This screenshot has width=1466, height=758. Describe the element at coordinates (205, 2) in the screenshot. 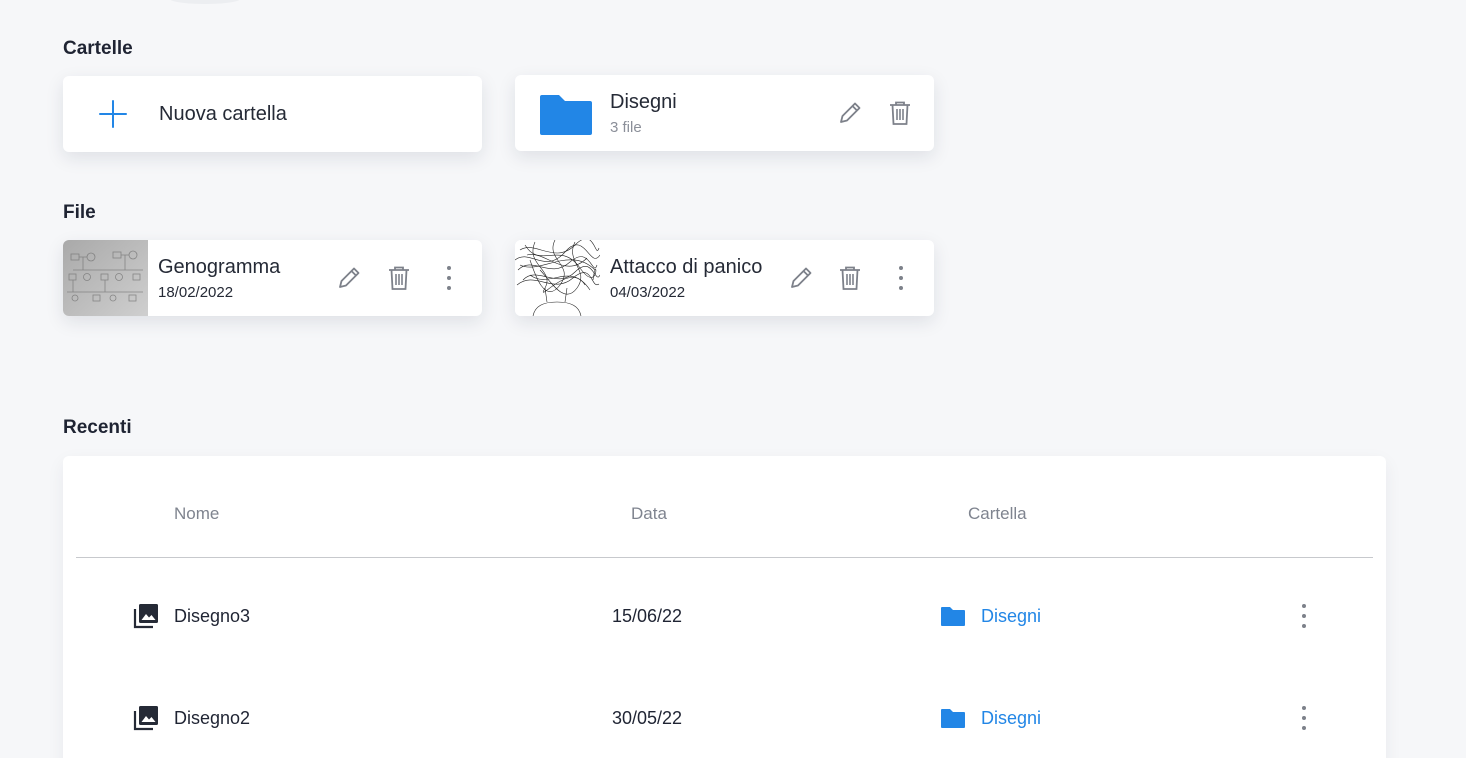

I see `top-shadow` at that location.